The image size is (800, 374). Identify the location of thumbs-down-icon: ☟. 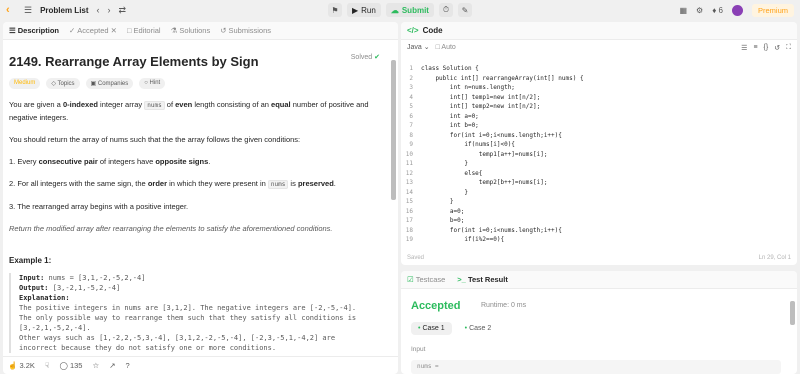
(47, 365).